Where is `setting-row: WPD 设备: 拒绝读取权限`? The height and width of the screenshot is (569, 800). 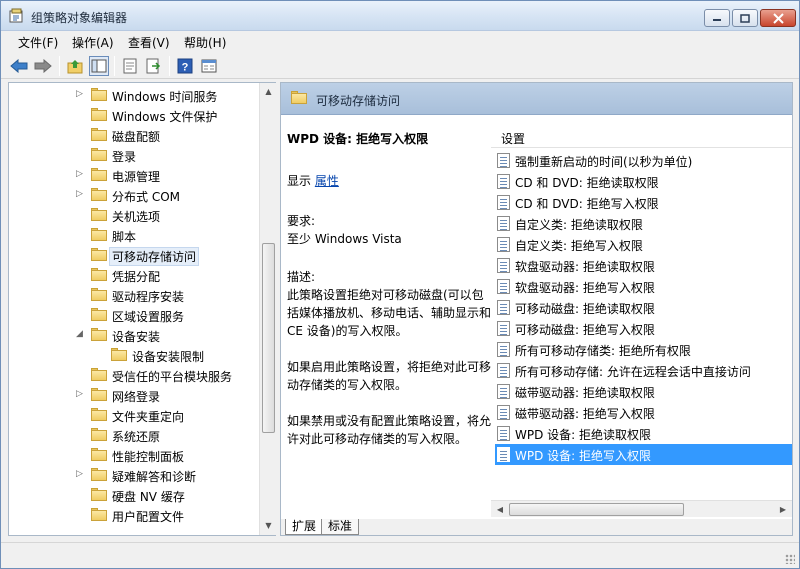
setting-row: WPD 设备: 拒绝读取权限 is located at coordinates (643, 433).